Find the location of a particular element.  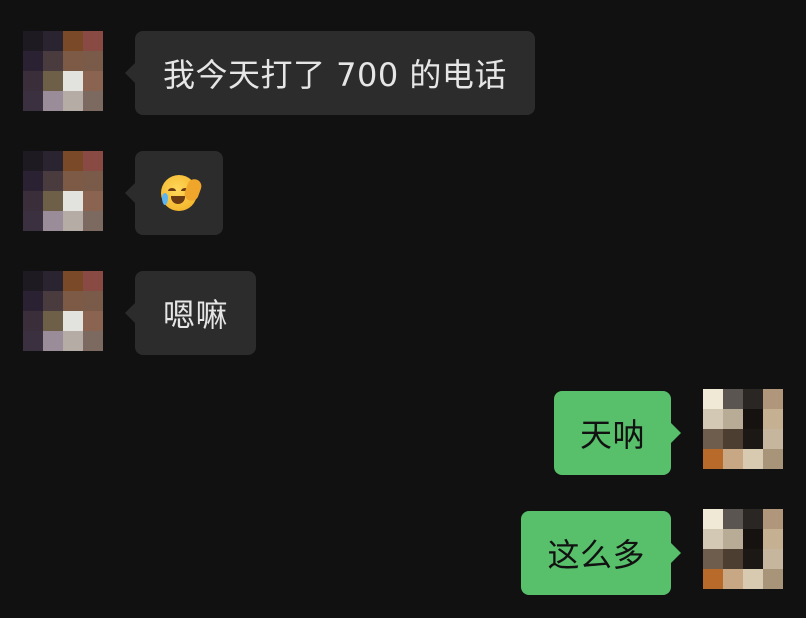

message-bubble-incoming is located at coordinates (174, 193).